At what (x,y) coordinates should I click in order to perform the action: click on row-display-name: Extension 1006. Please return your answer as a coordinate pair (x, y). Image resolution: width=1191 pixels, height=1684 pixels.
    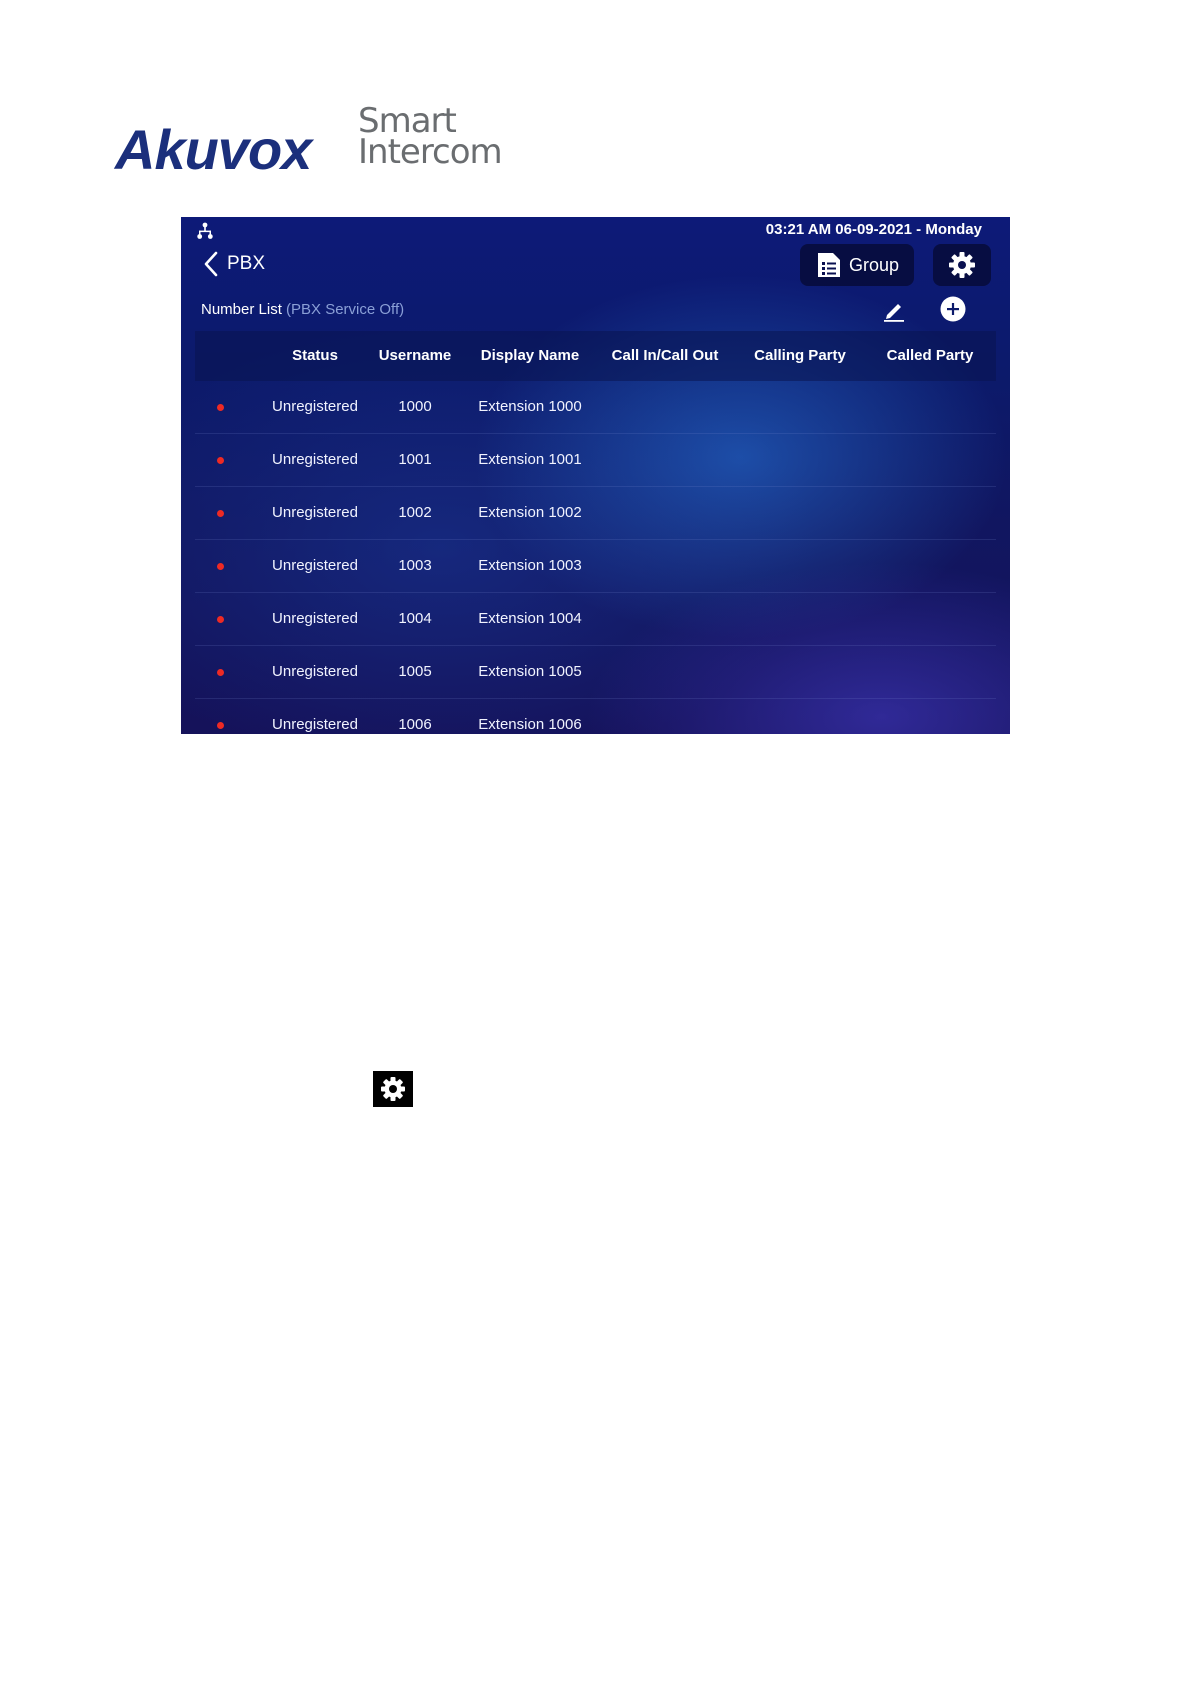
    Looking at the image, I should click on (530, 724).